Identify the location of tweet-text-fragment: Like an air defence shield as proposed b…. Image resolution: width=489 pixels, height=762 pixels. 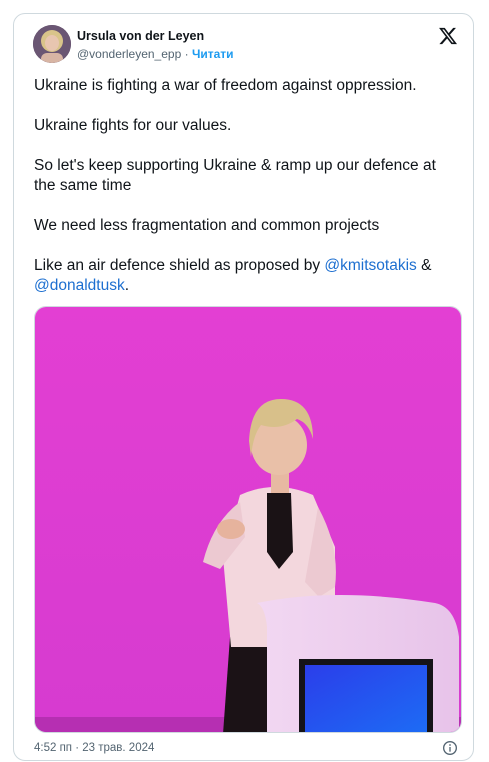
(179, 265).